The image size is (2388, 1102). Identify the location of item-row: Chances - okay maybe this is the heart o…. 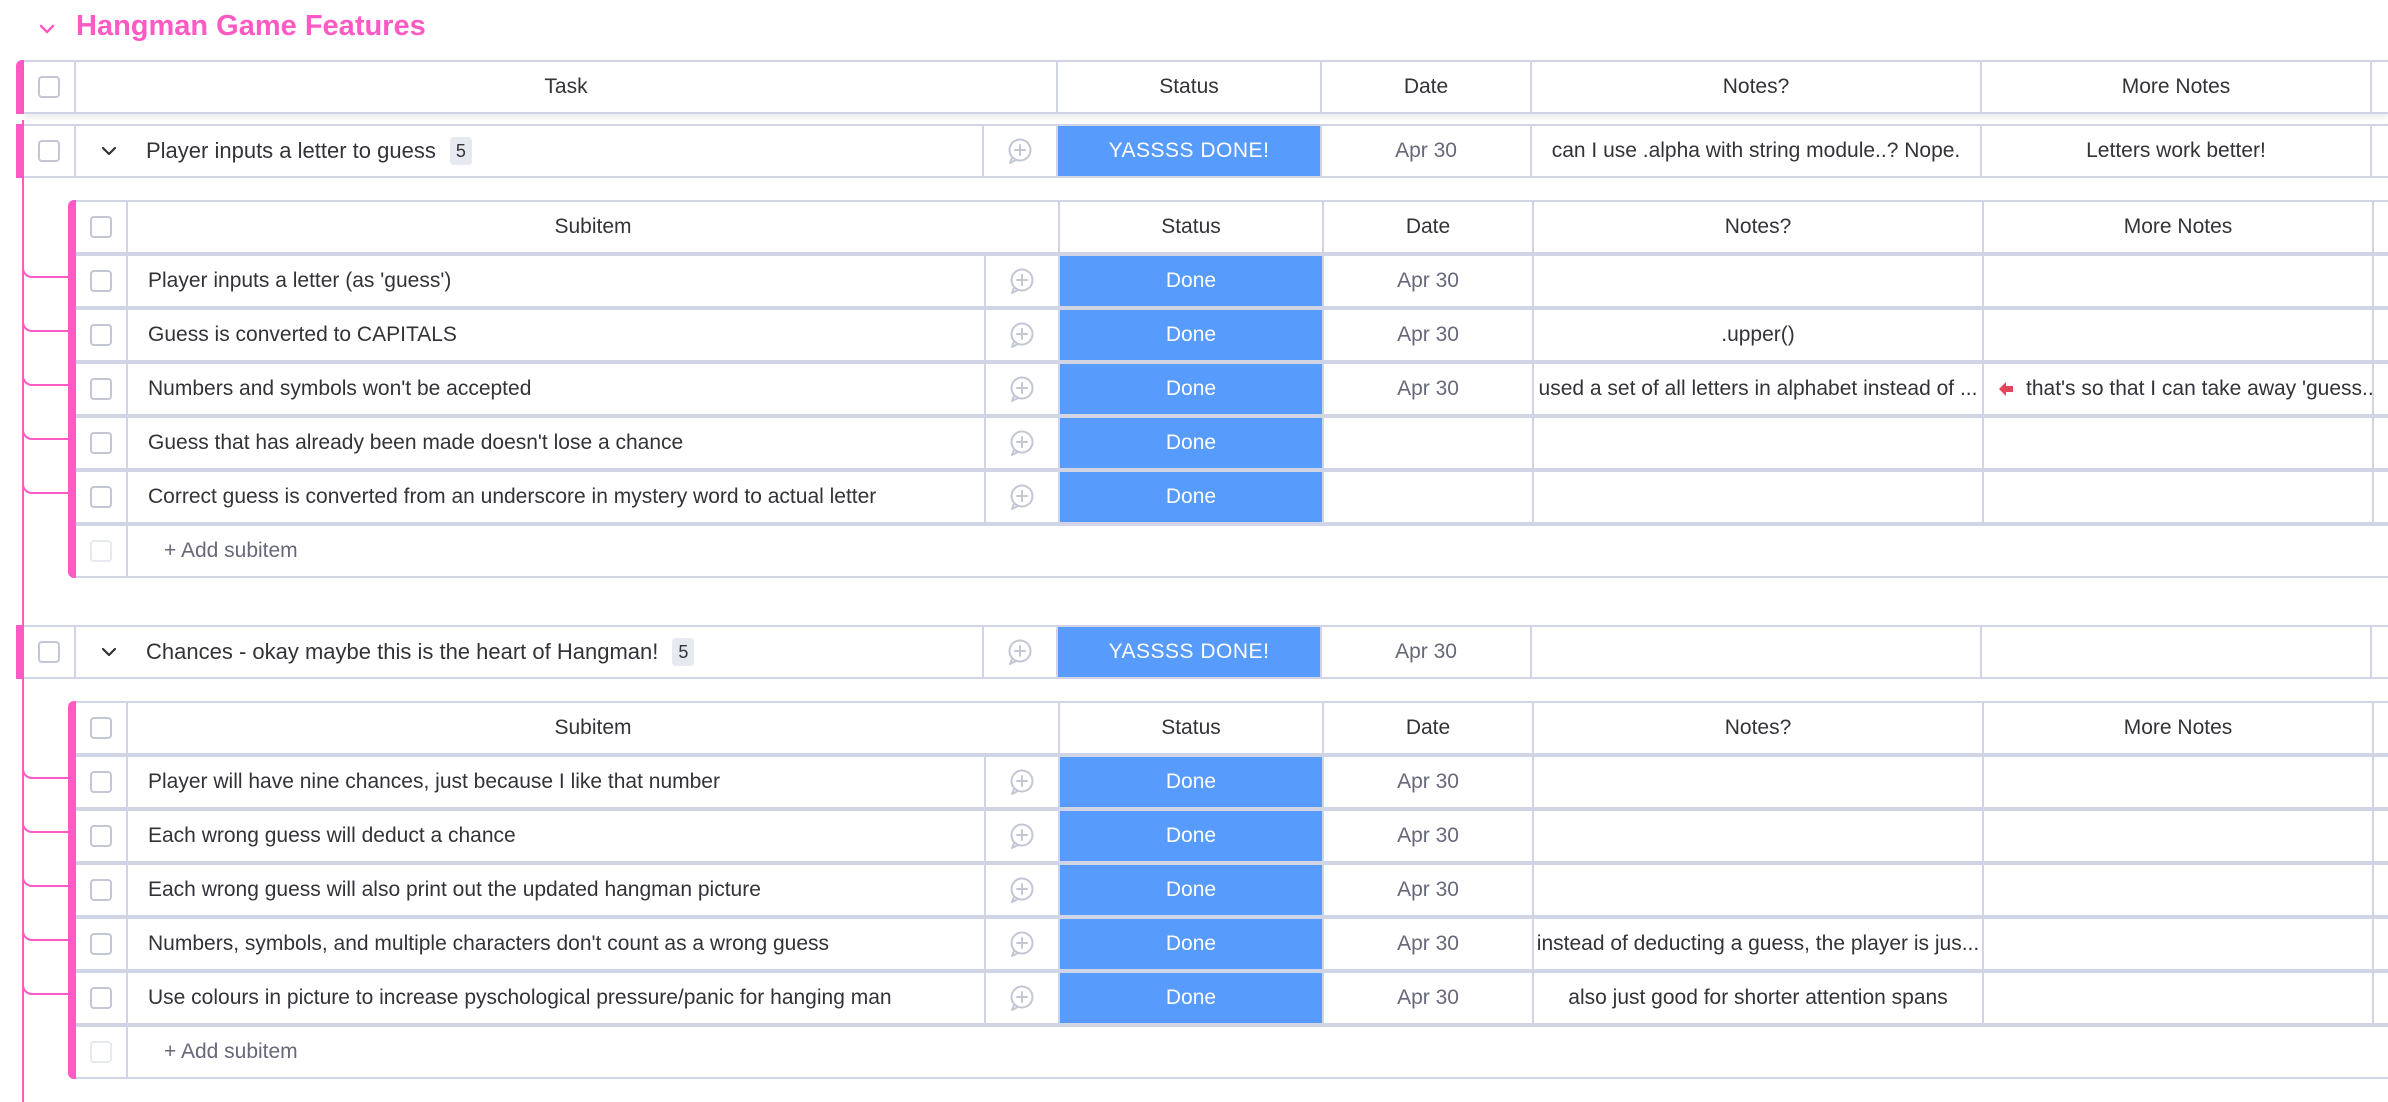
(1206, 652).